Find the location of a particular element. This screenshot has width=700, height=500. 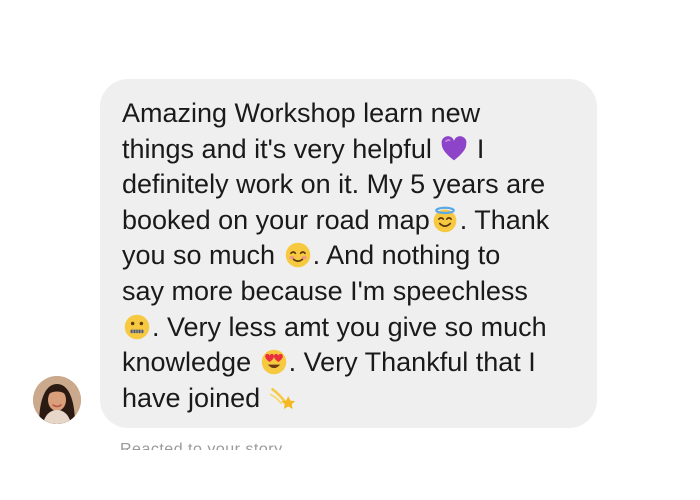

message-line-3: definitely work on it. My 5 years are is located at coordinates (334, 184).